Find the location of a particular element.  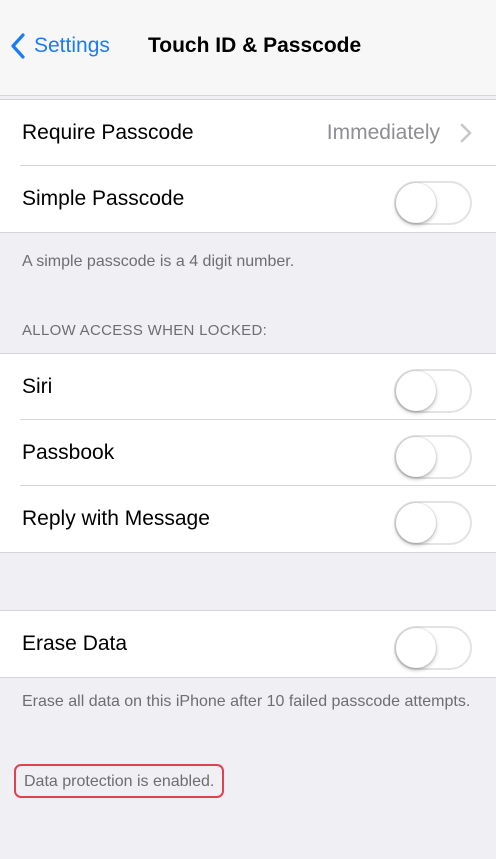

simple-passcode-label: Simple Passcode is located at coordinates (103, 198).